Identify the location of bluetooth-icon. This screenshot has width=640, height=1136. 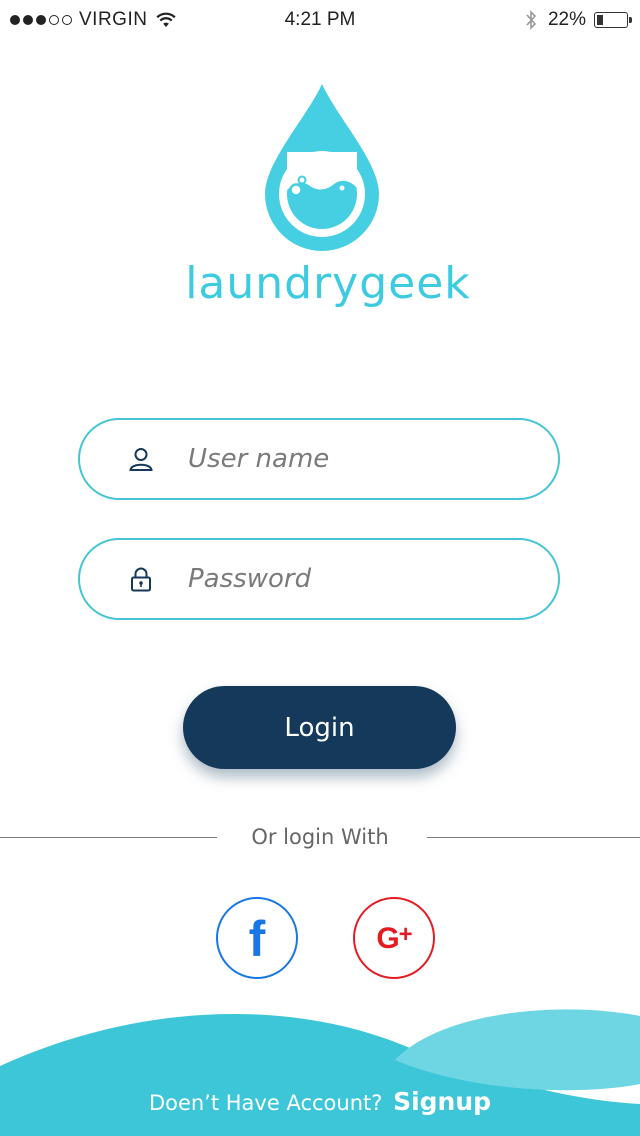
(531, 20).